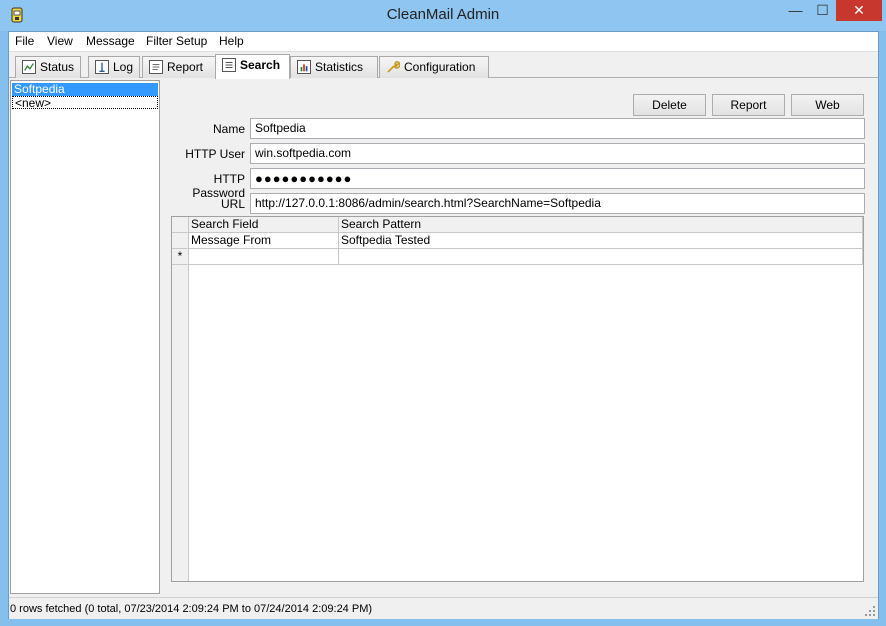 The height and width of the screenshot is (626, 886). Describe the element at coordinates (264, 225) in the screenshot. I see `grid-header-search-field: Search Field` at that location.